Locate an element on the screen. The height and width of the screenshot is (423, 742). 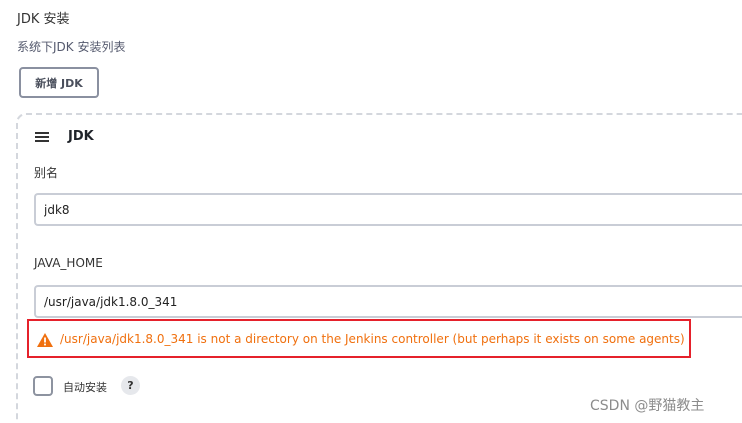
alias-label: 别名 is located at coordinates (46, 173).